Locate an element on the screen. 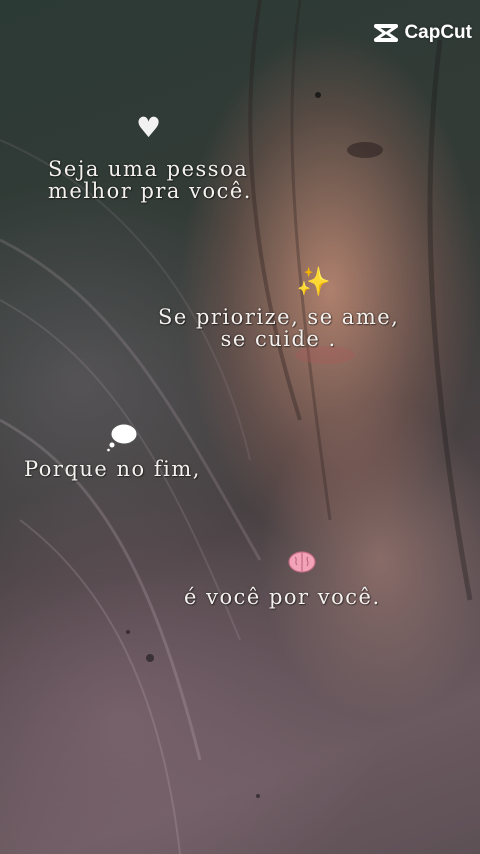  white-heart-icon: ♥ is located at coordinates (149, 127).